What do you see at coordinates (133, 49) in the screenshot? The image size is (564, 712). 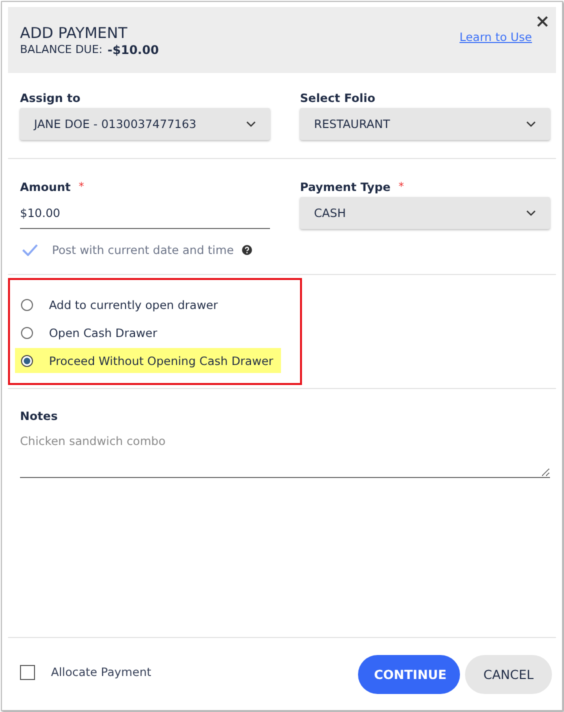 I see `balance-value: -$10.00` at bounding box center [133, 49].